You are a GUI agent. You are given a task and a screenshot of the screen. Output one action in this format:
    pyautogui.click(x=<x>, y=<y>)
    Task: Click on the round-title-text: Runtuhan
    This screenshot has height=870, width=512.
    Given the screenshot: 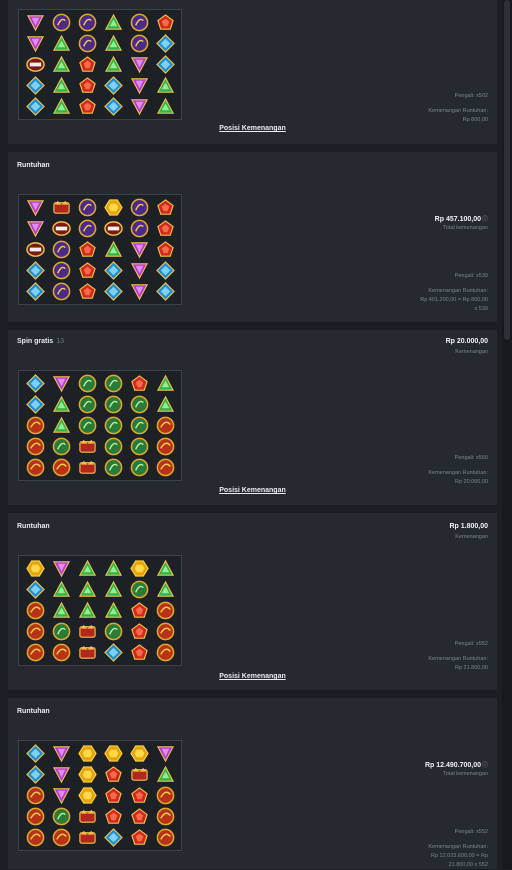 What is the action you would take?
    pyautogui.click(x=33, y=165)
    